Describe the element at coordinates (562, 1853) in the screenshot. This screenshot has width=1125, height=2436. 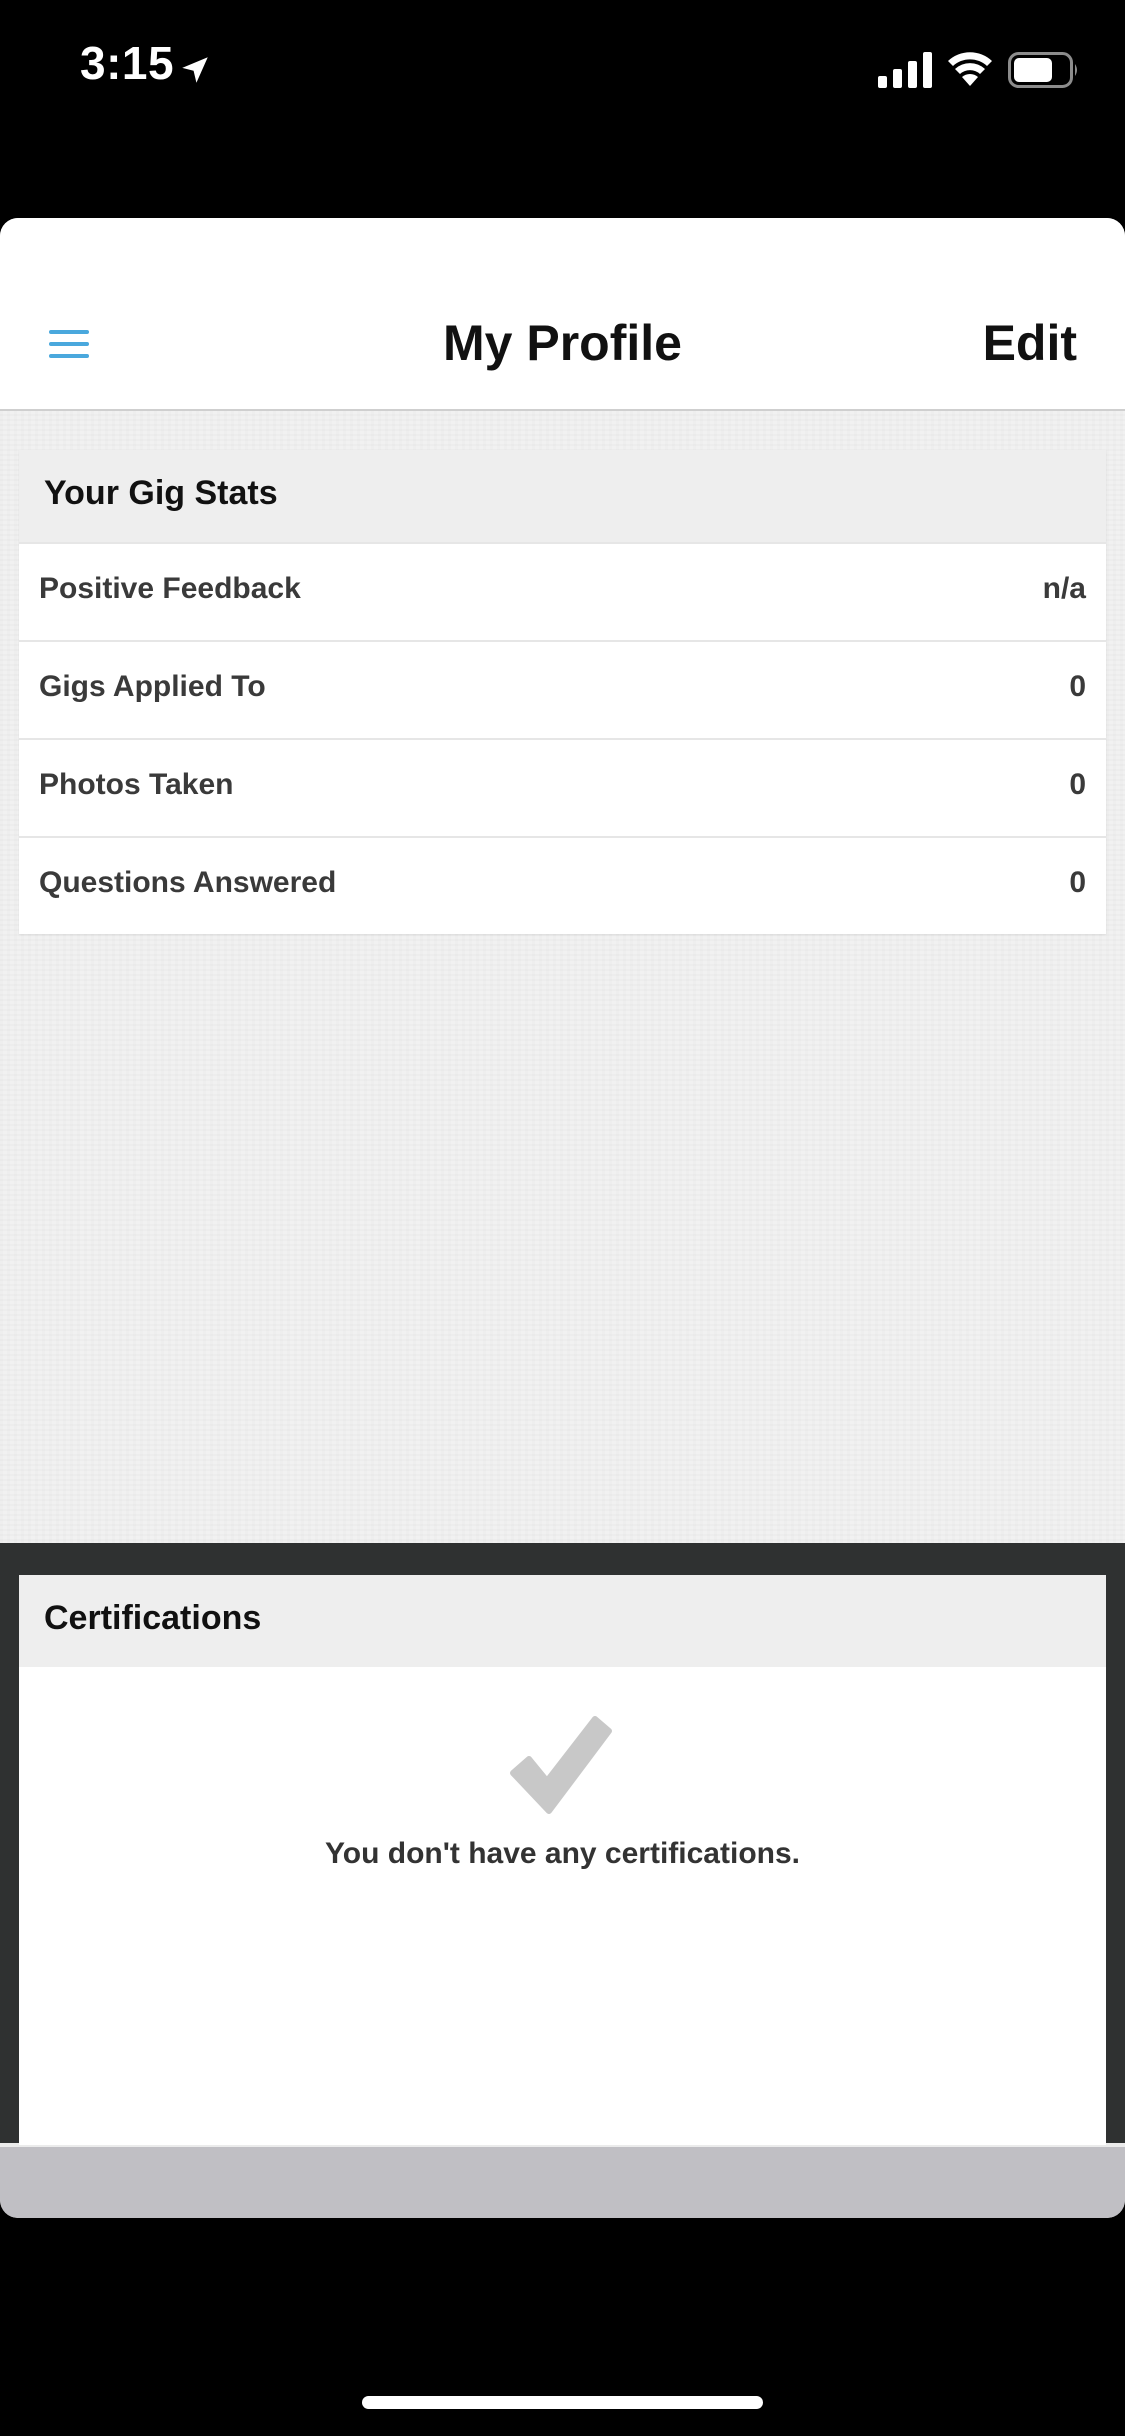
I see `empty-state-message: You don't have any certifications.` at that location.